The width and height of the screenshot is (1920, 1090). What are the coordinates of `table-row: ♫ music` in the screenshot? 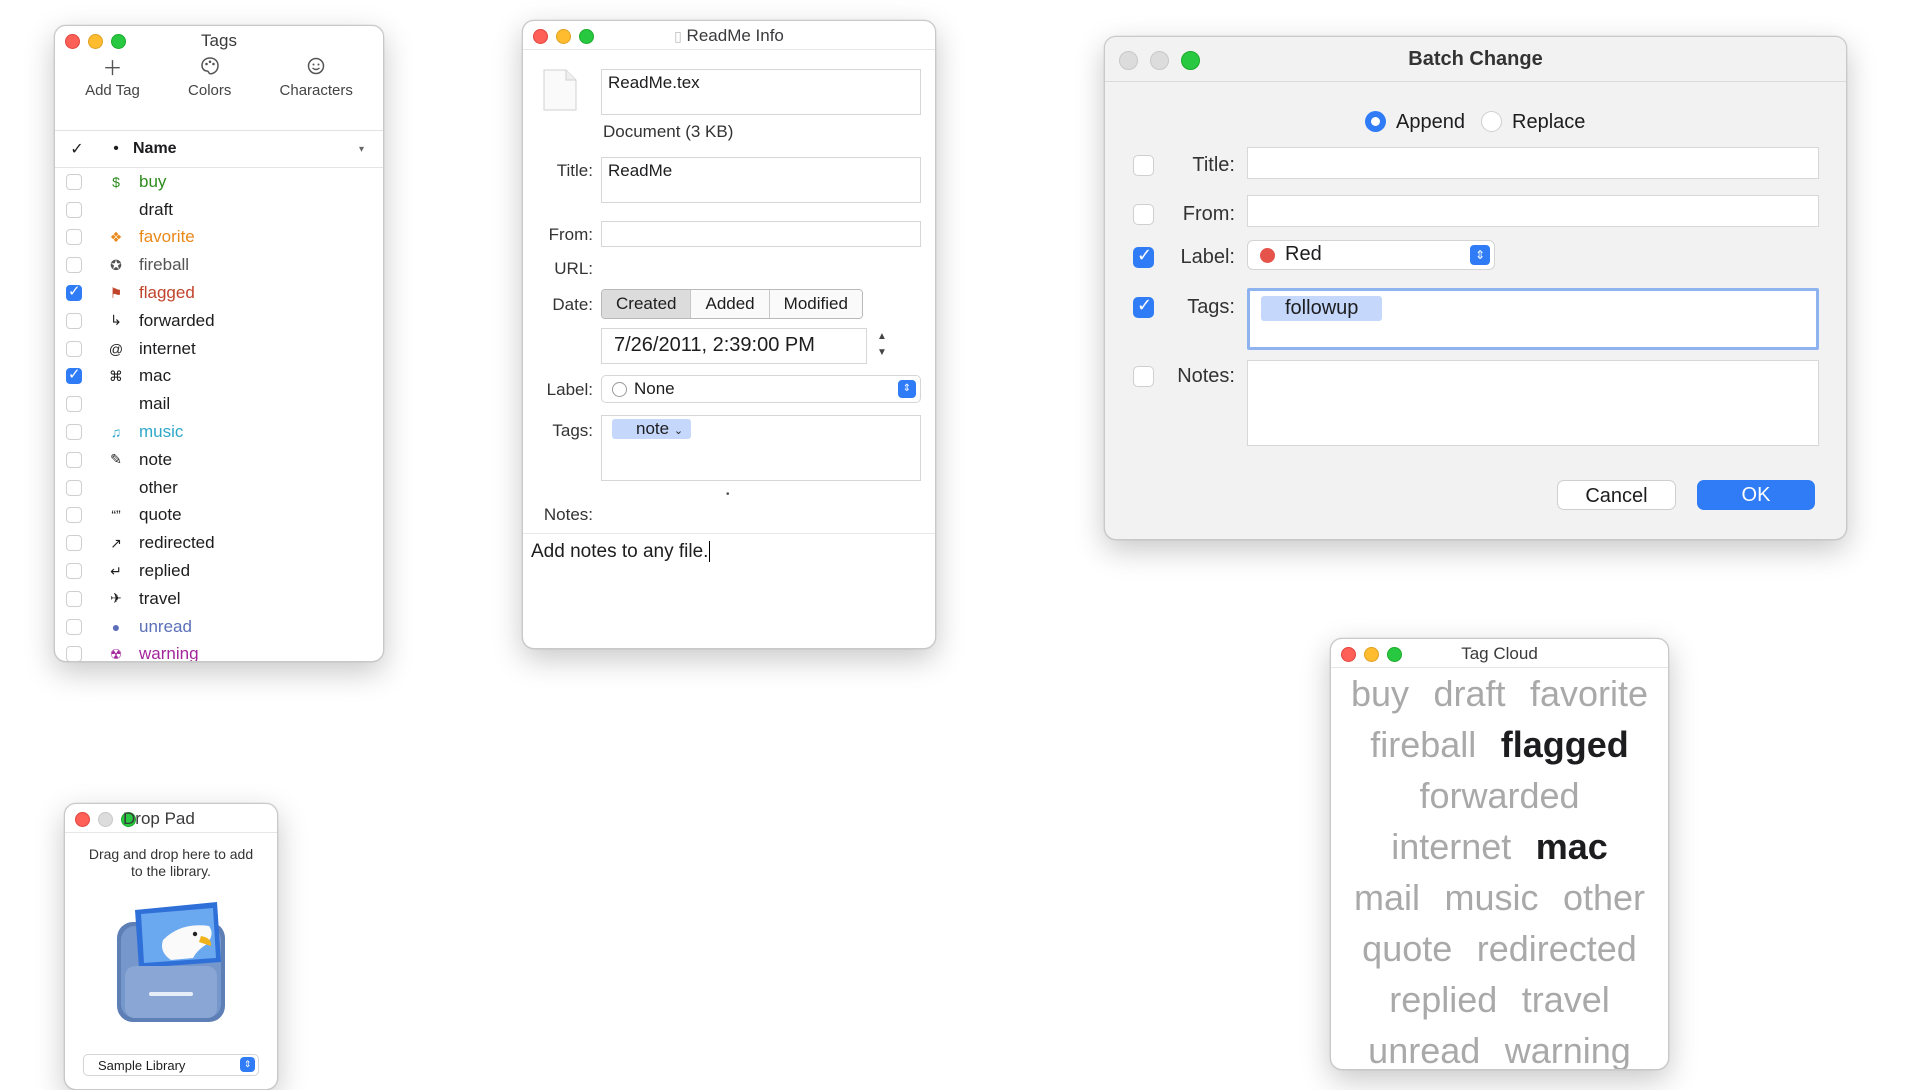 It's located at (219, 432).